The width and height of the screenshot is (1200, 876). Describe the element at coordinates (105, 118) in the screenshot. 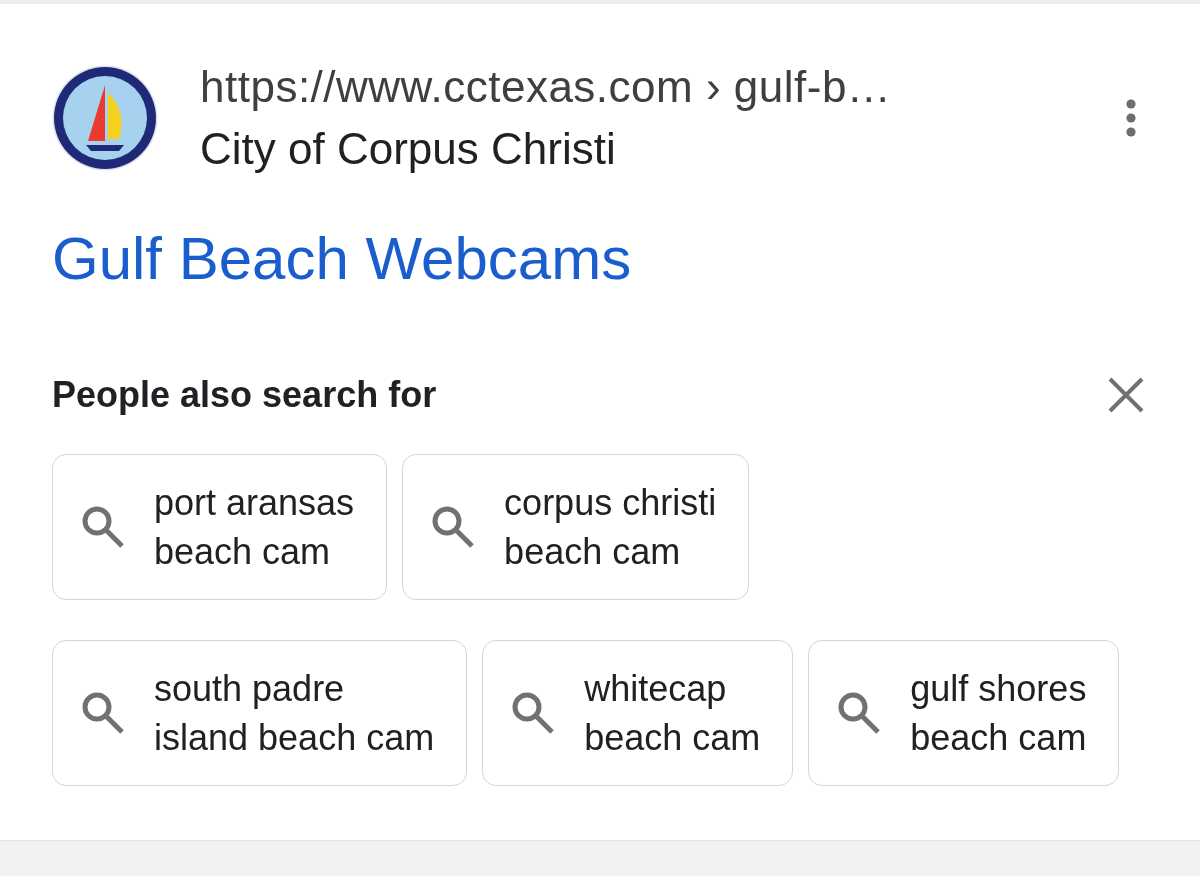

I see `sailboat-logo-icon` at that location.